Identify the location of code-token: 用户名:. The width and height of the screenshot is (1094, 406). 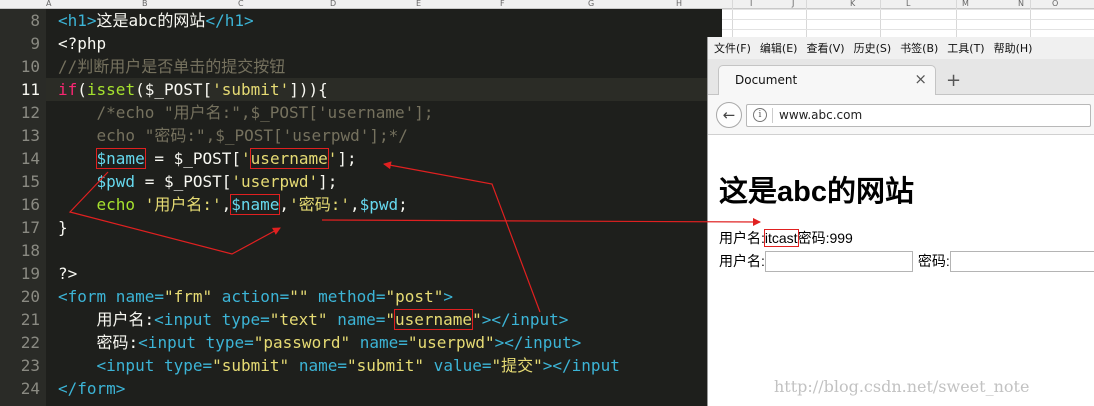
(106, 319).